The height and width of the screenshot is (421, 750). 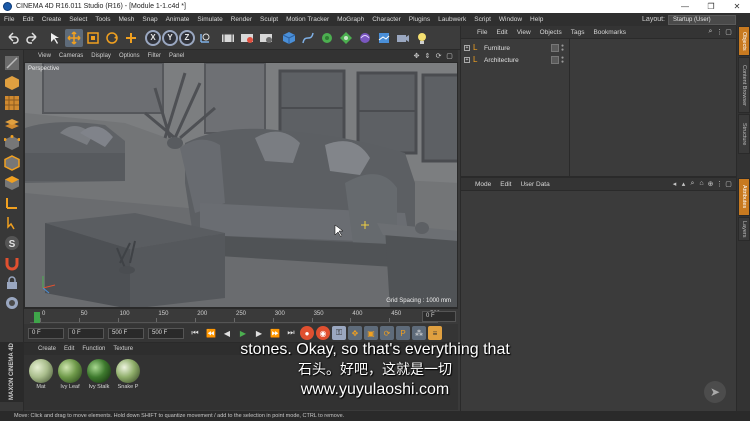 I want to click on menu-file: File, so click(x=9, y=19).